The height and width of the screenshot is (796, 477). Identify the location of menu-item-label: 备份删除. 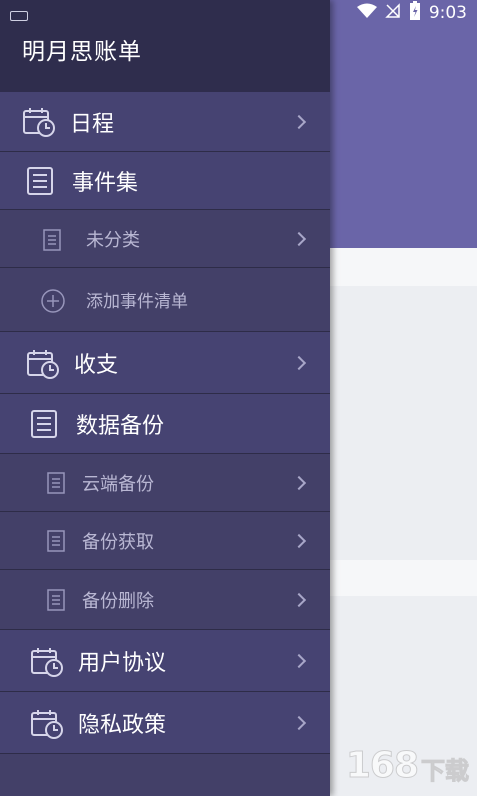
(118, 601).